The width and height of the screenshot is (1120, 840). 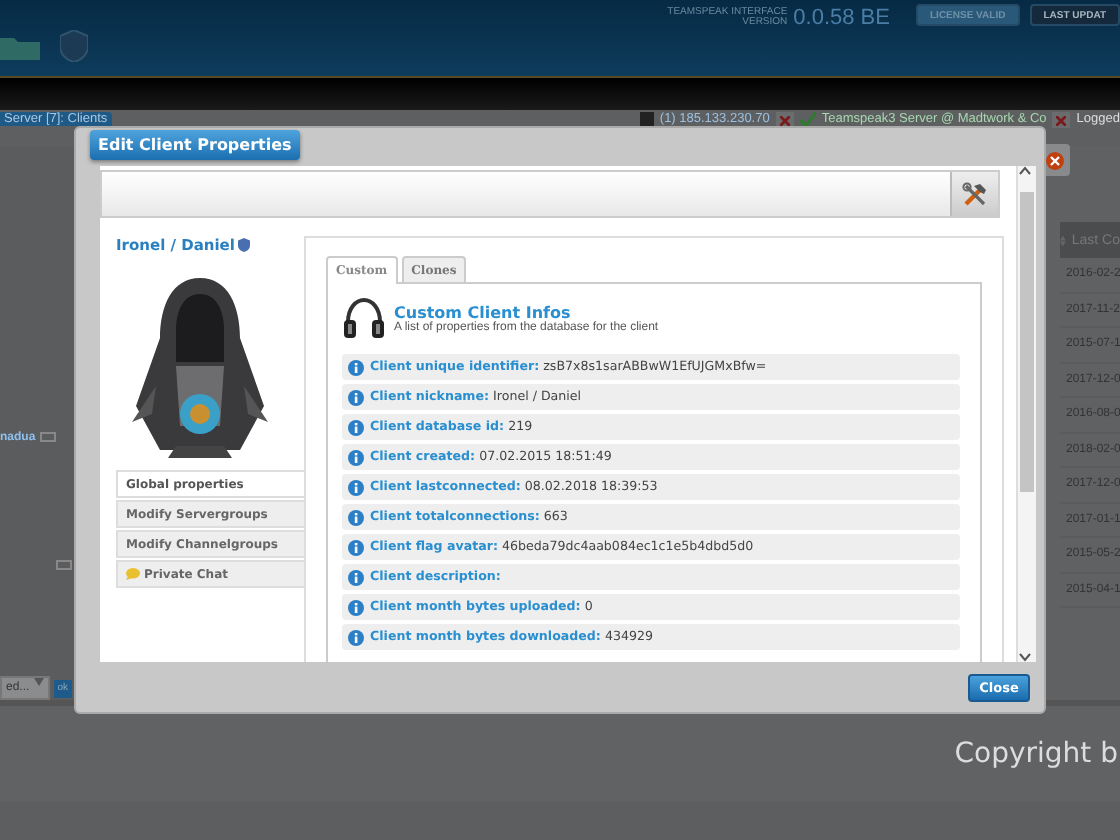 I want to click on tools-button, so click(x=974, y=194).